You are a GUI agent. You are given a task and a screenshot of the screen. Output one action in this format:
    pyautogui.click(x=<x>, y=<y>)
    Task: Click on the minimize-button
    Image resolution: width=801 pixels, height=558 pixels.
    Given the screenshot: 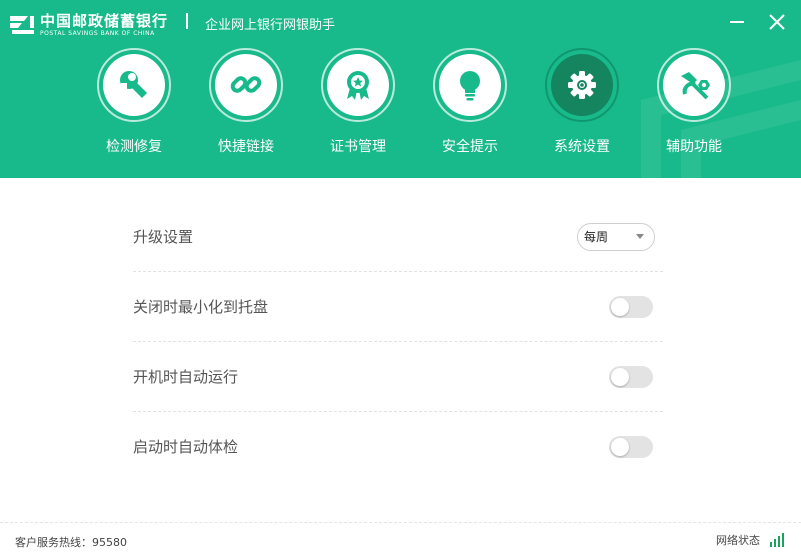 What is the action you would take?
    pyautogui.click(x=737, y=22)
    